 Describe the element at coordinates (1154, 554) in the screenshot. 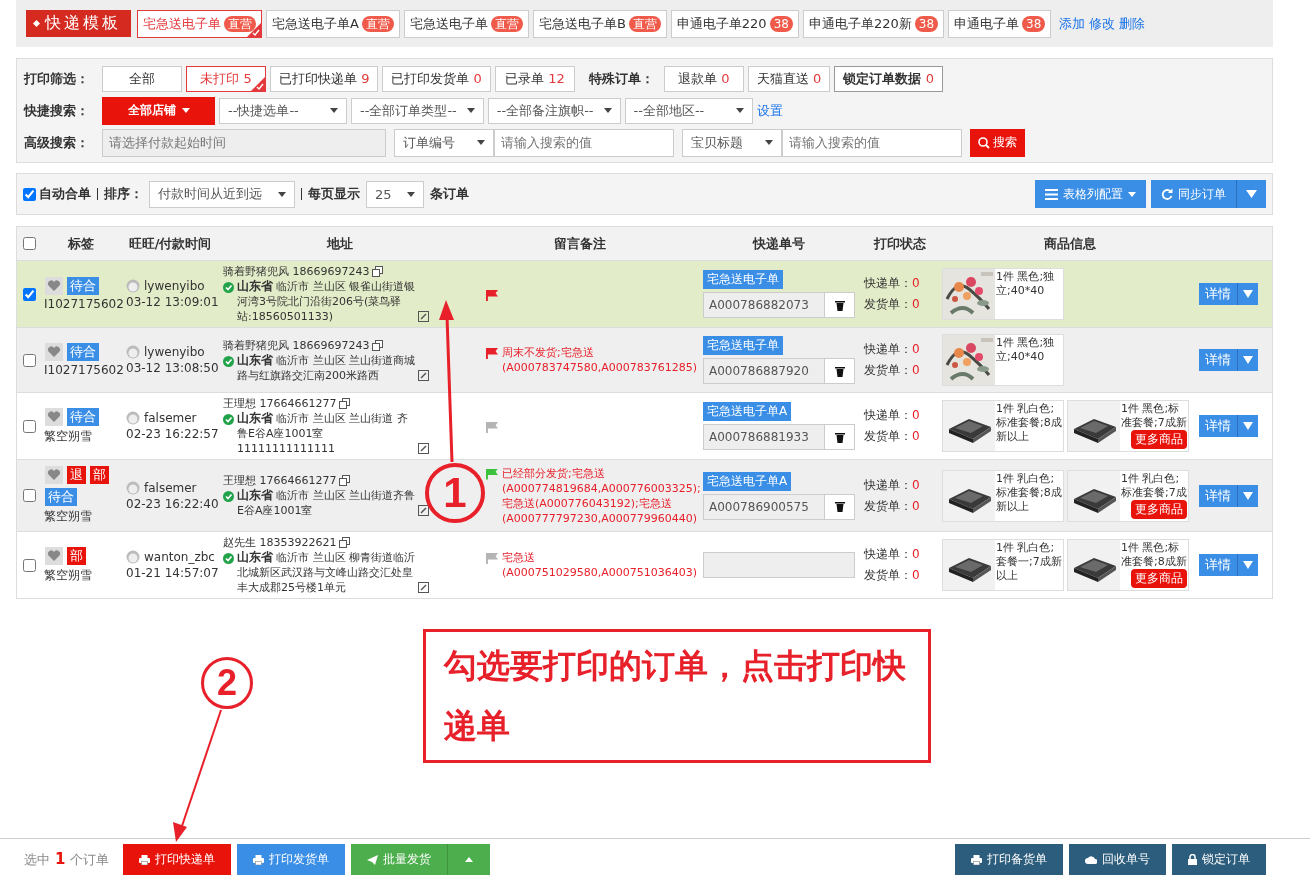

I see `product-text: 1件 黑色;标准套餐;8成新` at that location.